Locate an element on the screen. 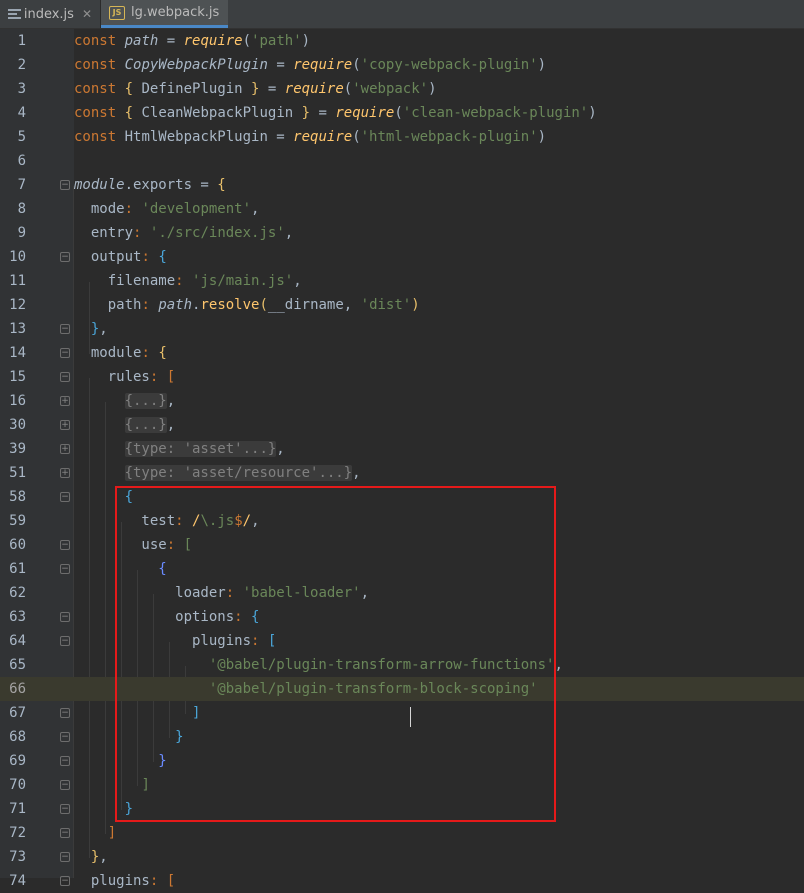 The height and width of the screenshot is (893, 804). code-text: module: { is located at coordinates (120, 353).